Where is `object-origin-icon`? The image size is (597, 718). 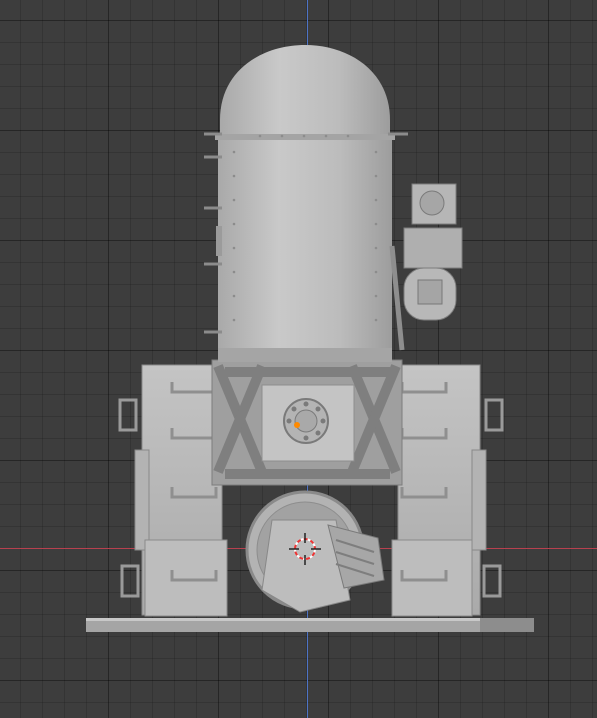 object-origin-icon is located at coordinates (297, 425).